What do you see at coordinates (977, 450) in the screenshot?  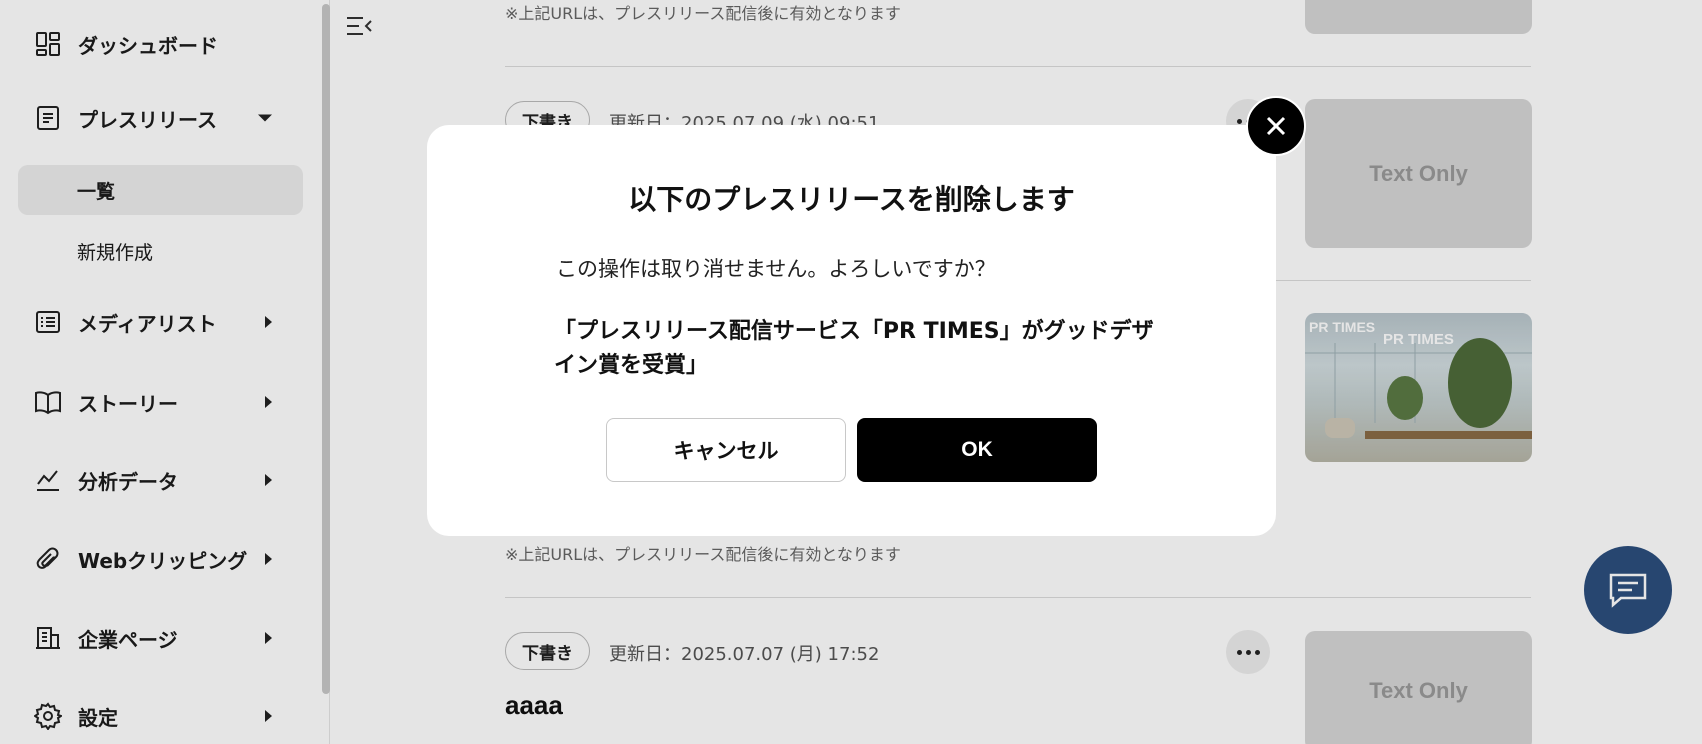 I see `ok-button: OK` at bounding box center [977, 450].